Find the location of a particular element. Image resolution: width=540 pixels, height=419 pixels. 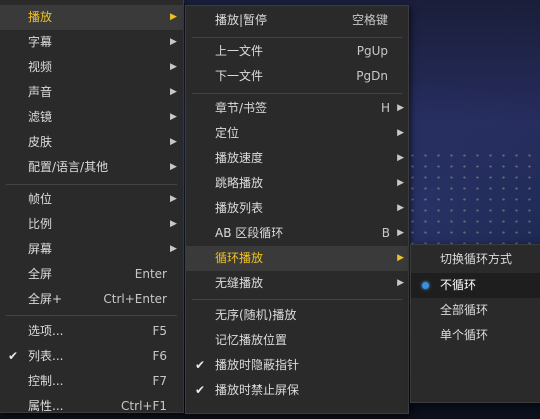

menu-item-play-pause: 播放|暂停 空格键 is located at coordinates (297, 20).